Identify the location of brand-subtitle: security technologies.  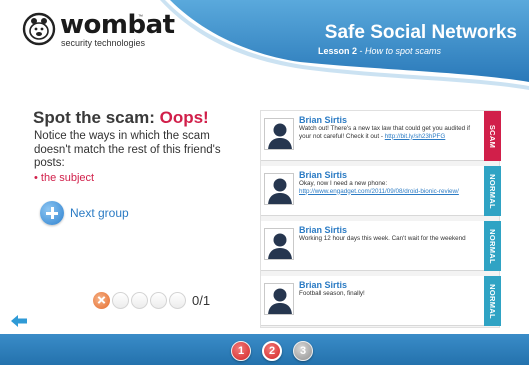
(103, 43).